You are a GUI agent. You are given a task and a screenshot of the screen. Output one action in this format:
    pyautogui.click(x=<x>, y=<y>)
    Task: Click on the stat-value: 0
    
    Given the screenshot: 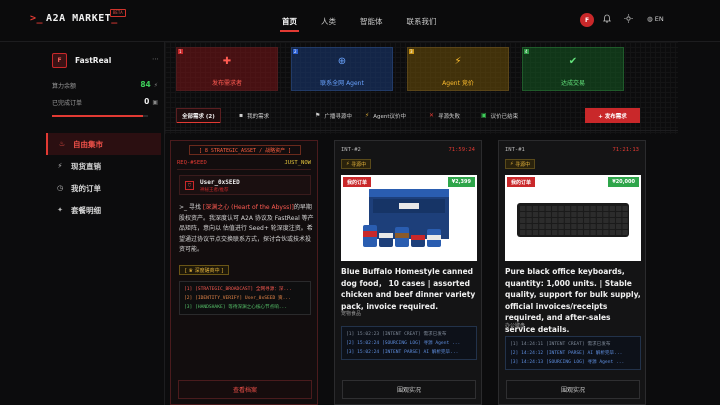 What is the action you would take?
    pyautogui.click(x=147, y=101)
    